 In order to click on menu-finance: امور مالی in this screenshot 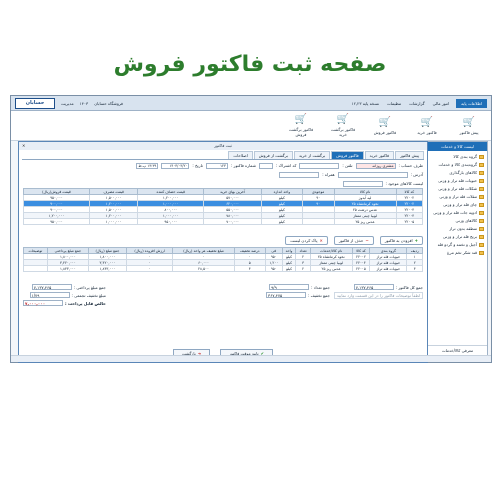, I will do `click(441, 103)`.